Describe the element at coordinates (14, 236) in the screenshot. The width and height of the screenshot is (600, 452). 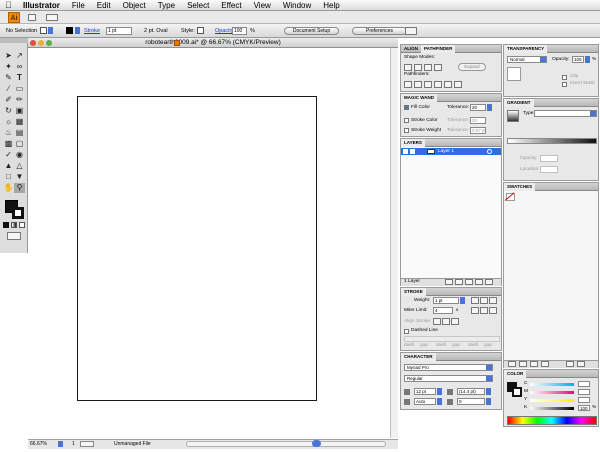
I see `screen-mode-button` at that location.